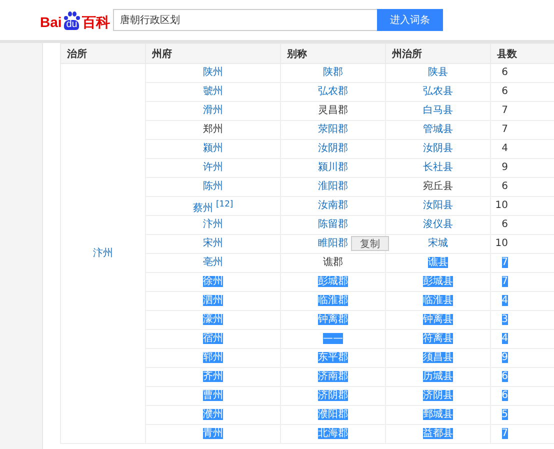 The height and width of the screenshot is (449, 554). I want to click on cell-text: 灵昌郡, so click(333, 110).